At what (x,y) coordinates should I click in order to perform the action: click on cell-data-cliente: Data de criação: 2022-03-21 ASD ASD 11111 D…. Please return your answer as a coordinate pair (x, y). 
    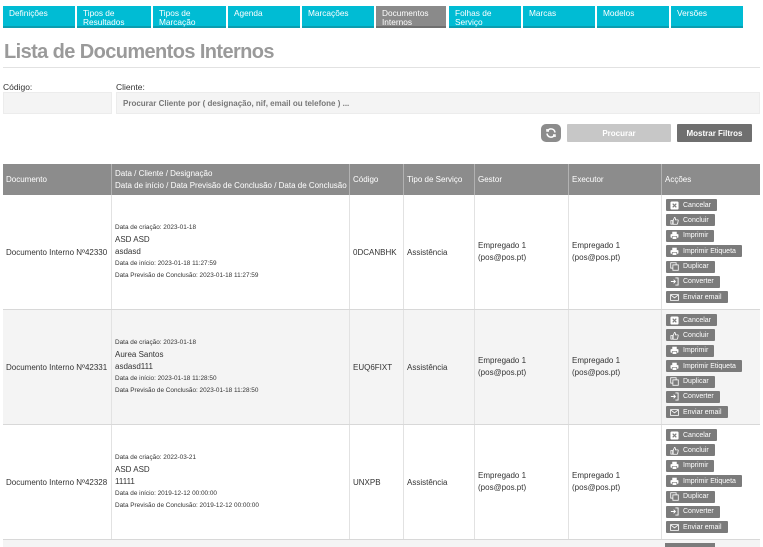
    Looking at the image, I should click on (230, 482).